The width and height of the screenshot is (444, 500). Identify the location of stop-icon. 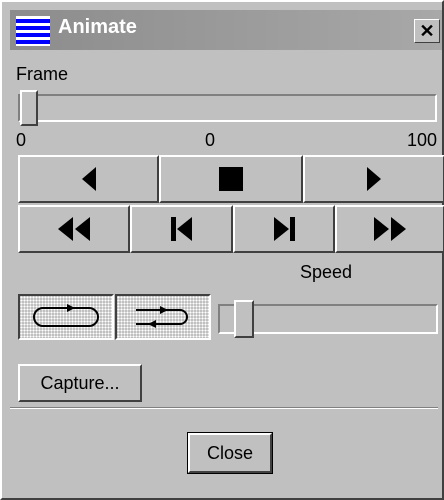
(231, 179).